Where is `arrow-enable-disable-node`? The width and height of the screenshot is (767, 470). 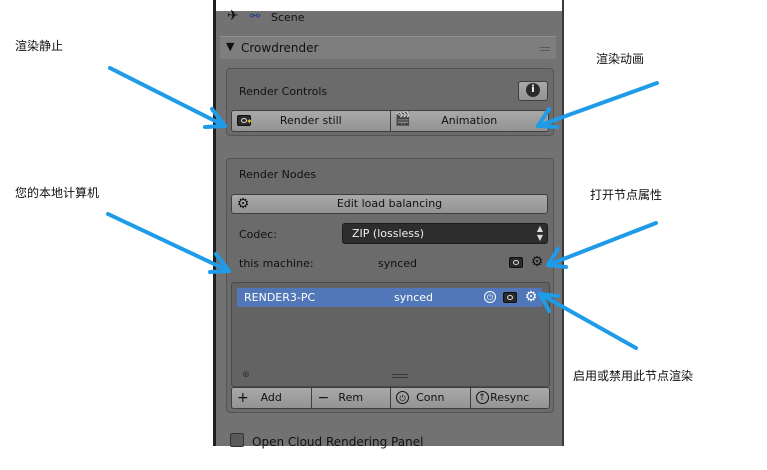 arrow-enable-disable-node is located at coordinates (588, 321).